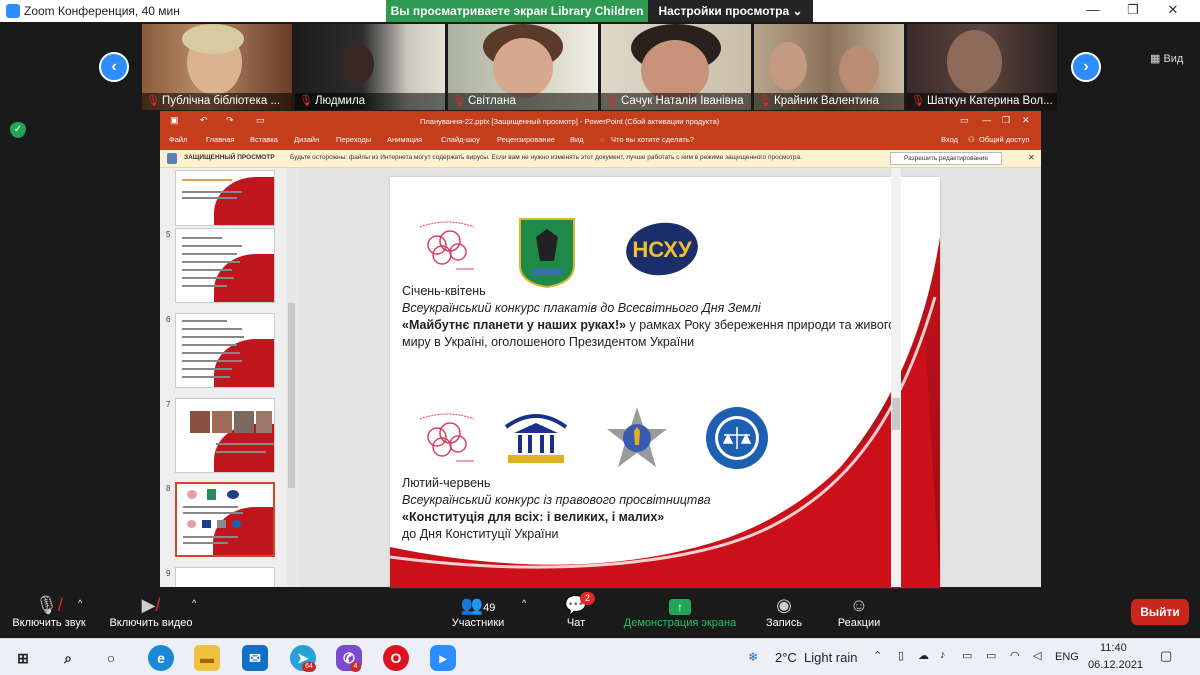  What do you see at coordinates (161, 658) in the screenshot?
I see `edge-icon: e` at bounding box center [161, 658].